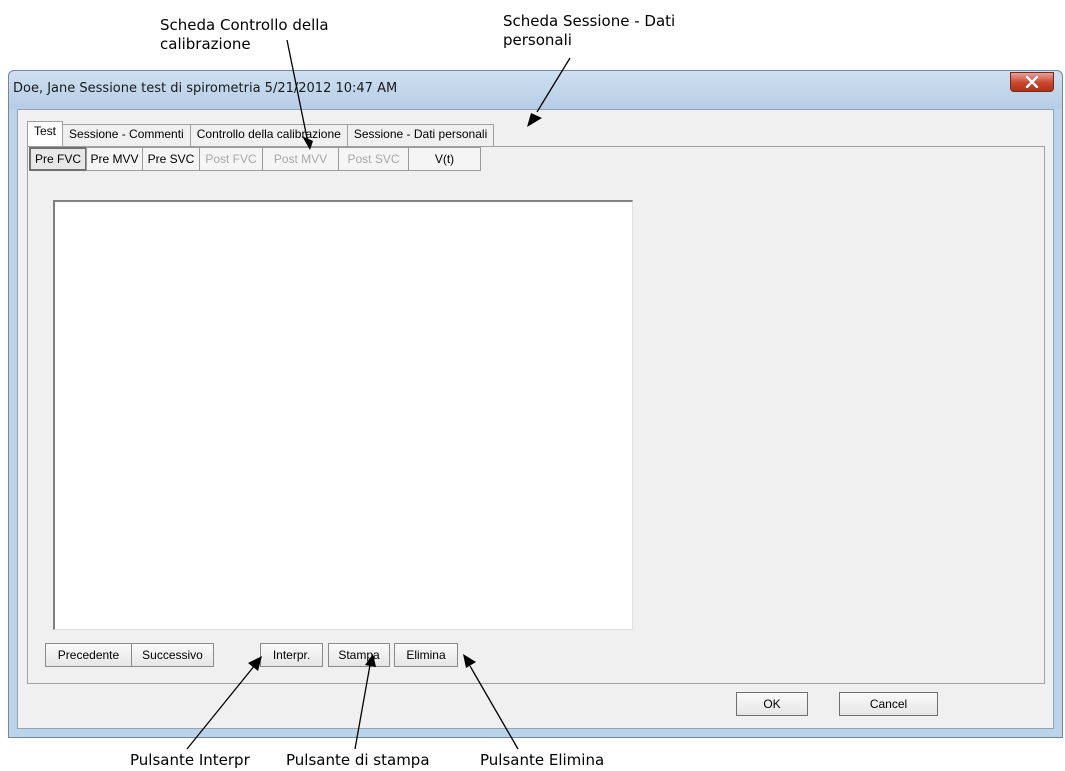 This screenshot has width=1065, height=771. What do you see at coordinates (373, 159) in the screenshot?
I see `subtab-post-svc: Post SVC` at bounding box center [373, 159].